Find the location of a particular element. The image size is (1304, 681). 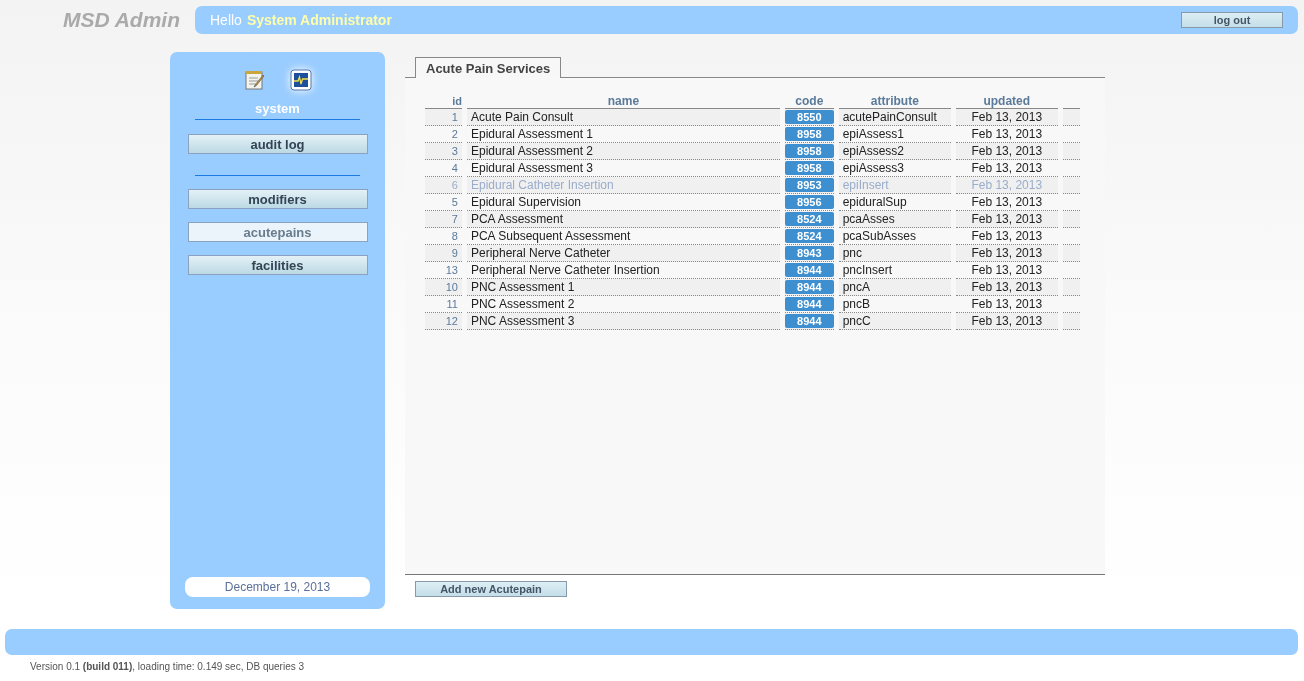

name-cell: Epidural Assessment 2 is located at coordinates (623, 151).